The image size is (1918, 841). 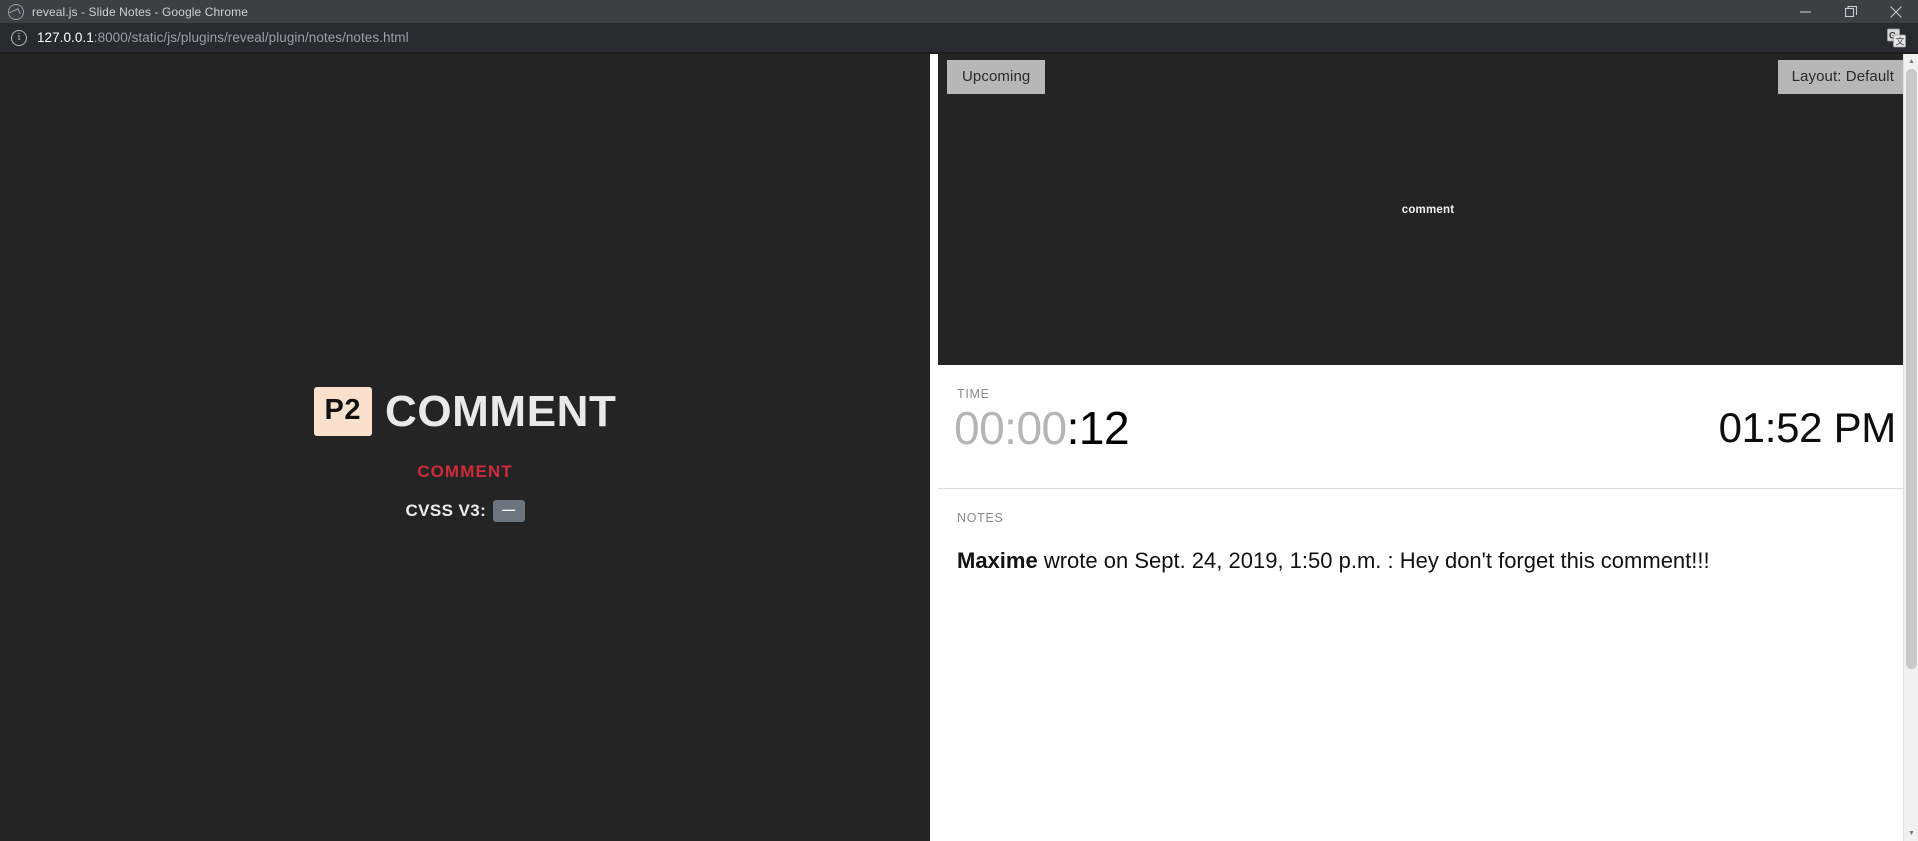 What do you see at coordinates (934, 447) in the screenshot?
I see `pane-divider` at bounding box center [934, 447].